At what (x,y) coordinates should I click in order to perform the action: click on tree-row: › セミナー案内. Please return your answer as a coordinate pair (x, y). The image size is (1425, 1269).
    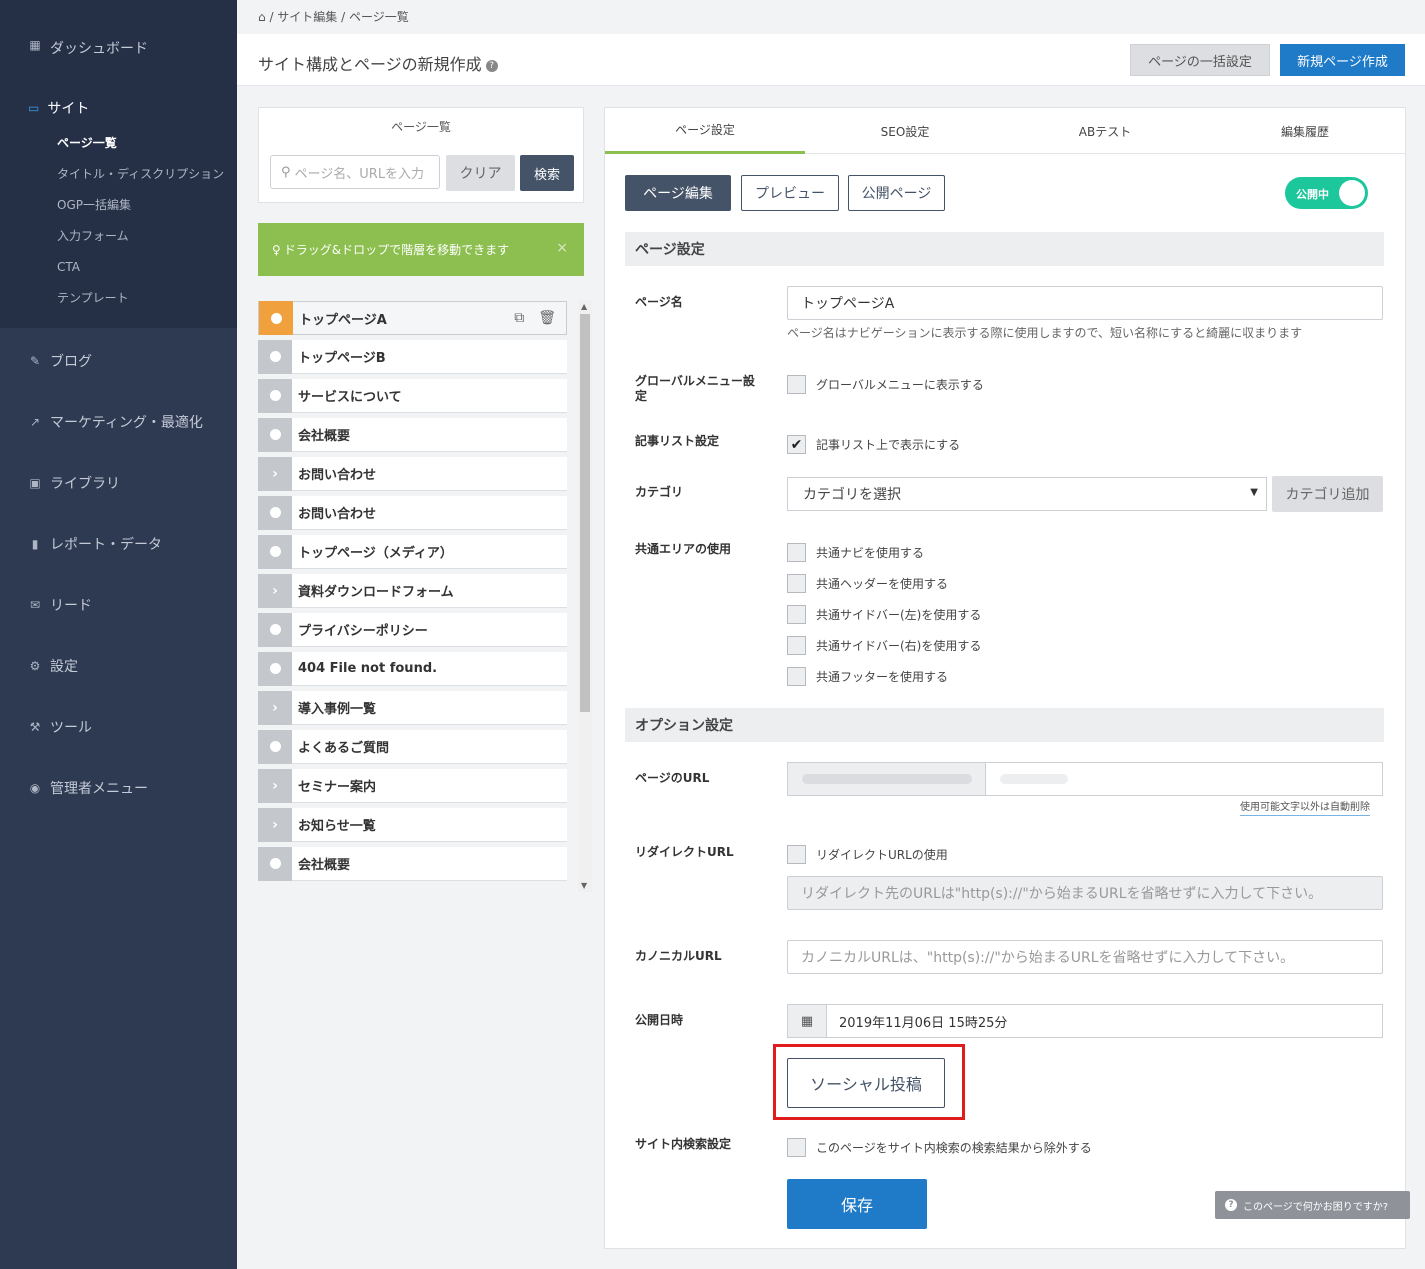
    Looking at the image, I should click on (412, 785).